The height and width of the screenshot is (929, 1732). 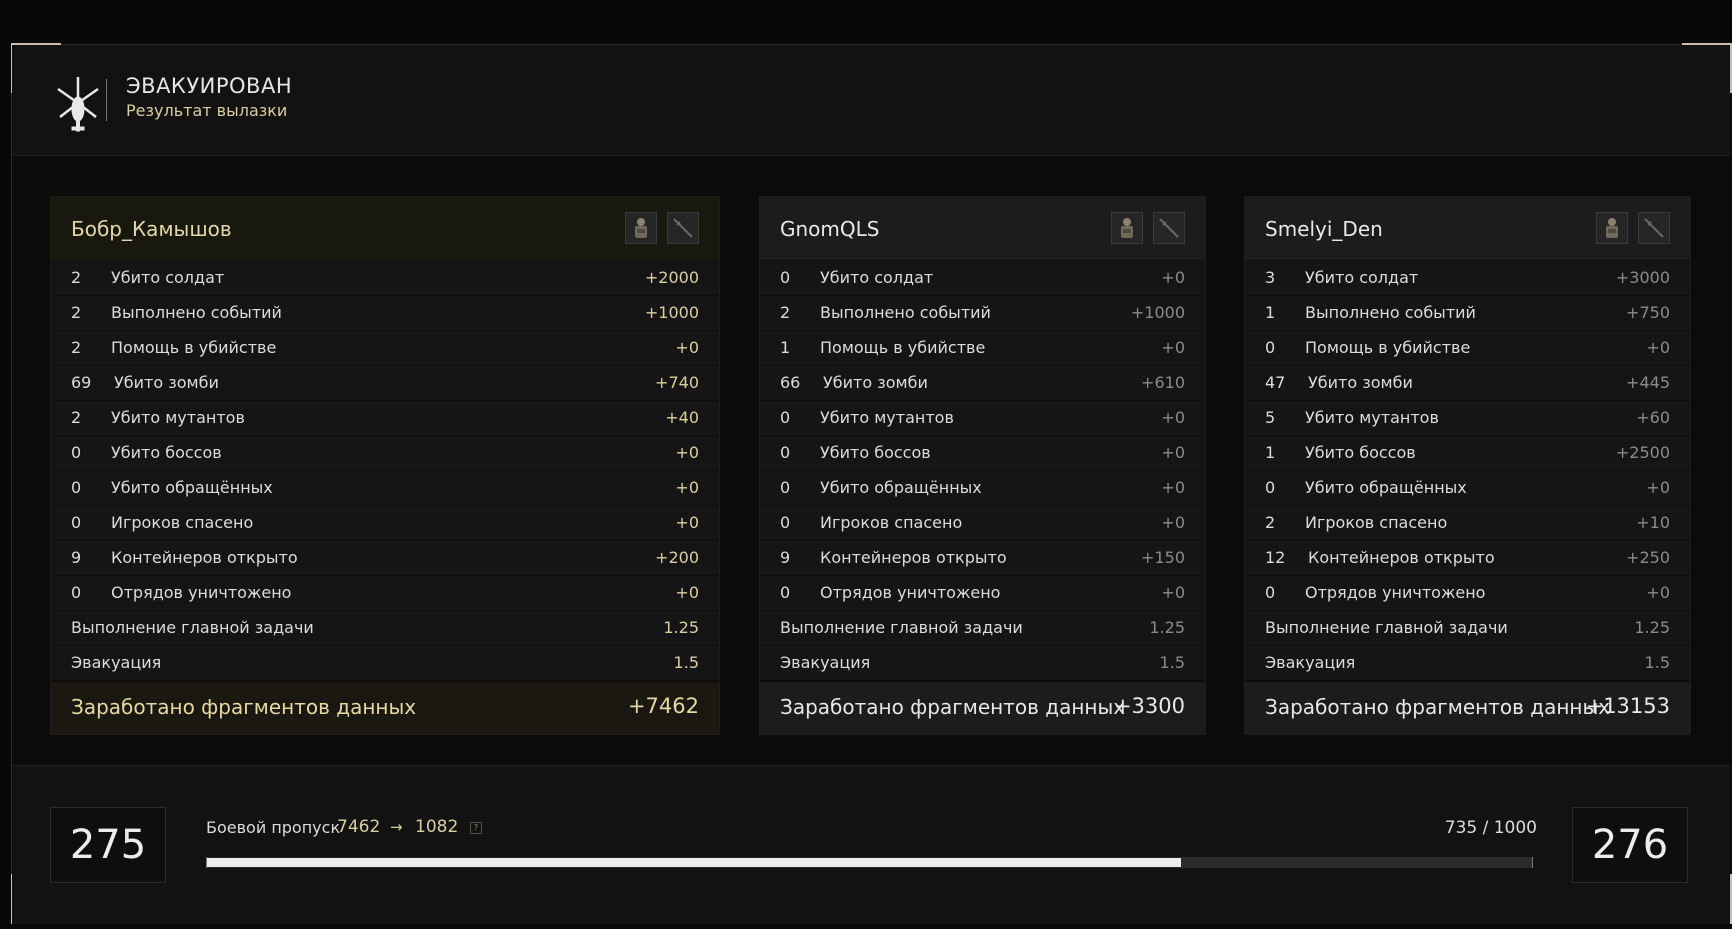 I want to click on header-separator, so click(x=106, y=100).